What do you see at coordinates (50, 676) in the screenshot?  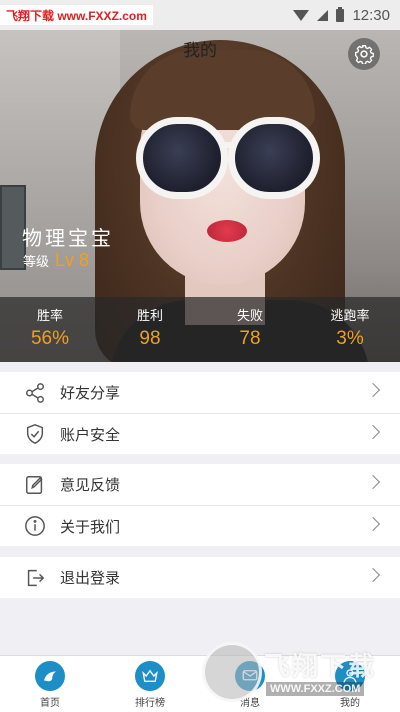 I see `home-icon` at bounding box center [50, 676].